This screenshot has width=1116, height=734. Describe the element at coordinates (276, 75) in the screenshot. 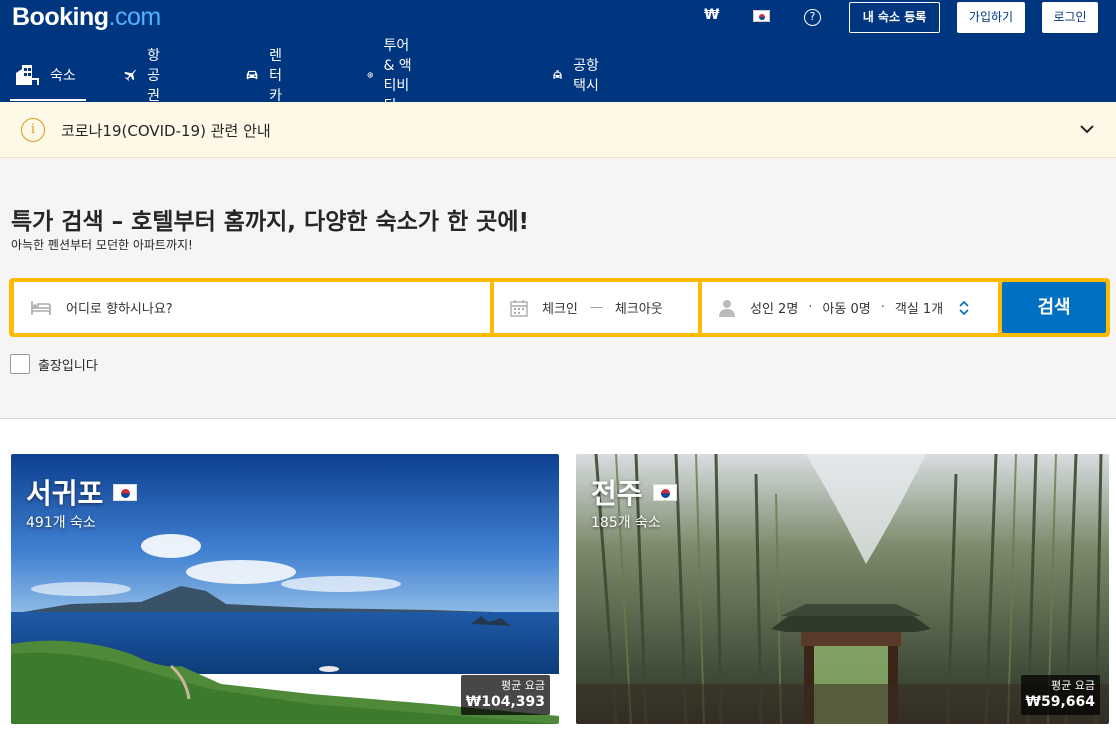

I see `tab-car-rentals-label: 렌터카` at that location.